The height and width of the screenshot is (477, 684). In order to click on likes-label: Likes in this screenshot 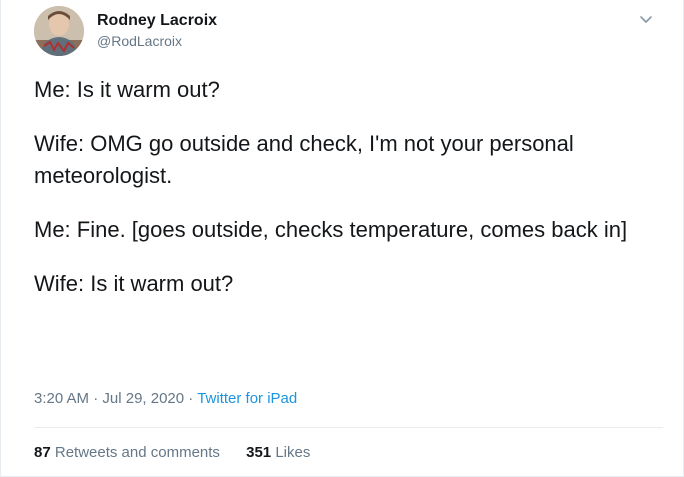, I will do `click(293, 452)`.